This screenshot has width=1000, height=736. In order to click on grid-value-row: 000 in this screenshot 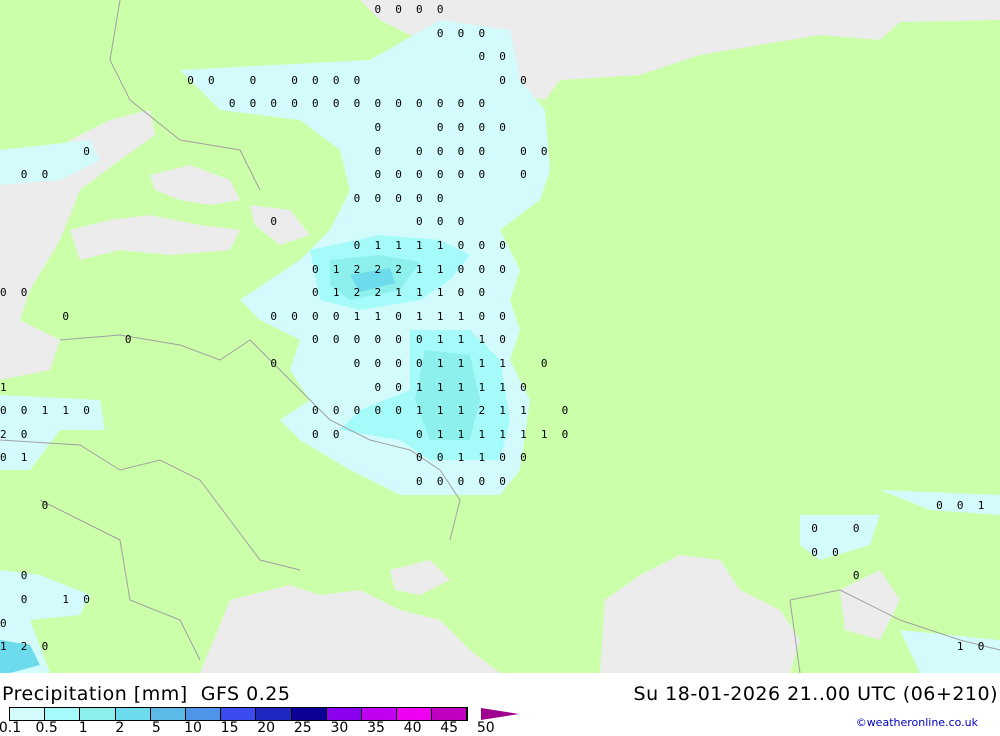, I will do `click(499, 33)`.